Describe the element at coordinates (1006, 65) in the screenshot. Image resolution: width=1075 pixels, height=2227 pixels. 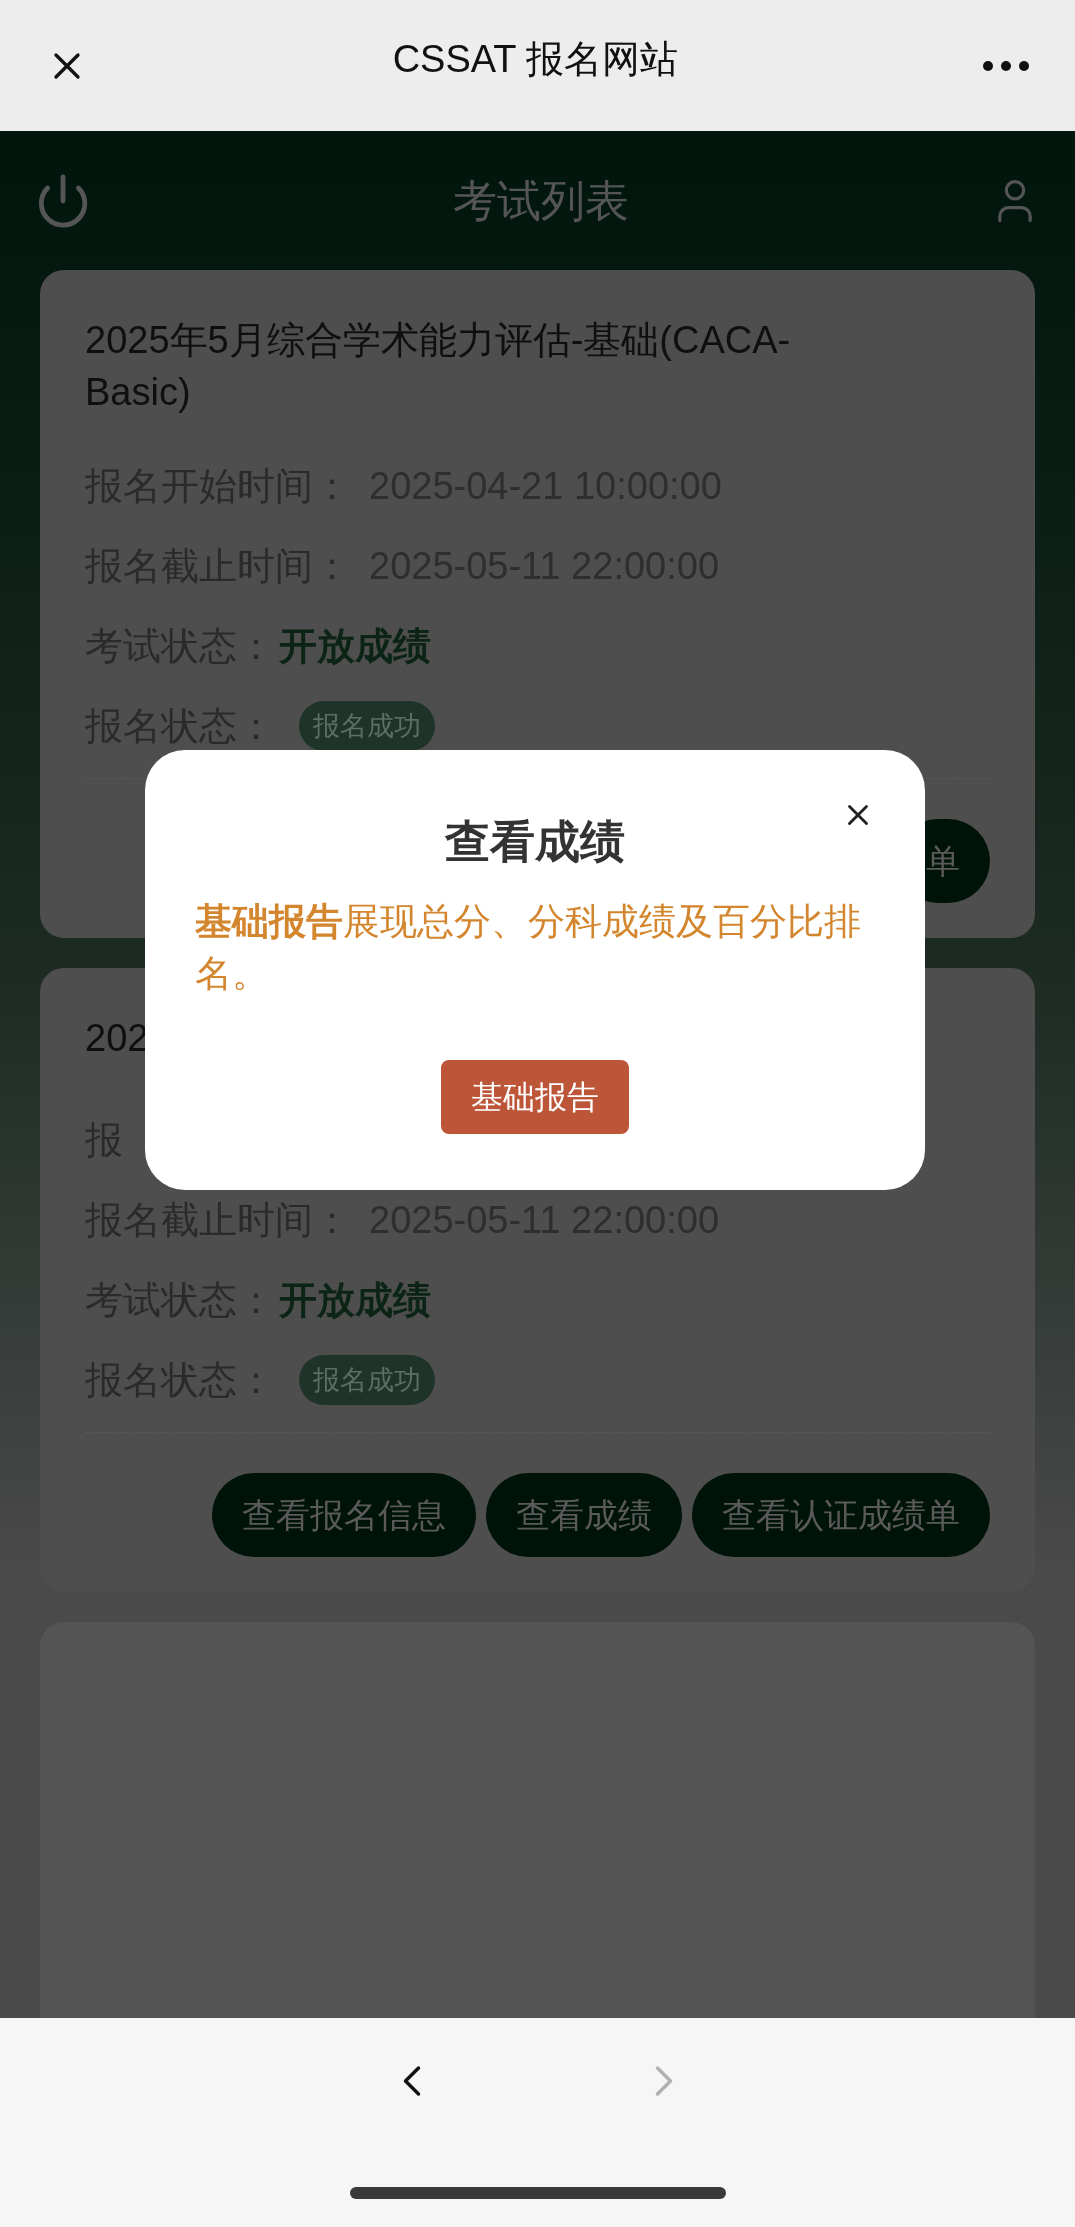
I see `more-icon` at that location.